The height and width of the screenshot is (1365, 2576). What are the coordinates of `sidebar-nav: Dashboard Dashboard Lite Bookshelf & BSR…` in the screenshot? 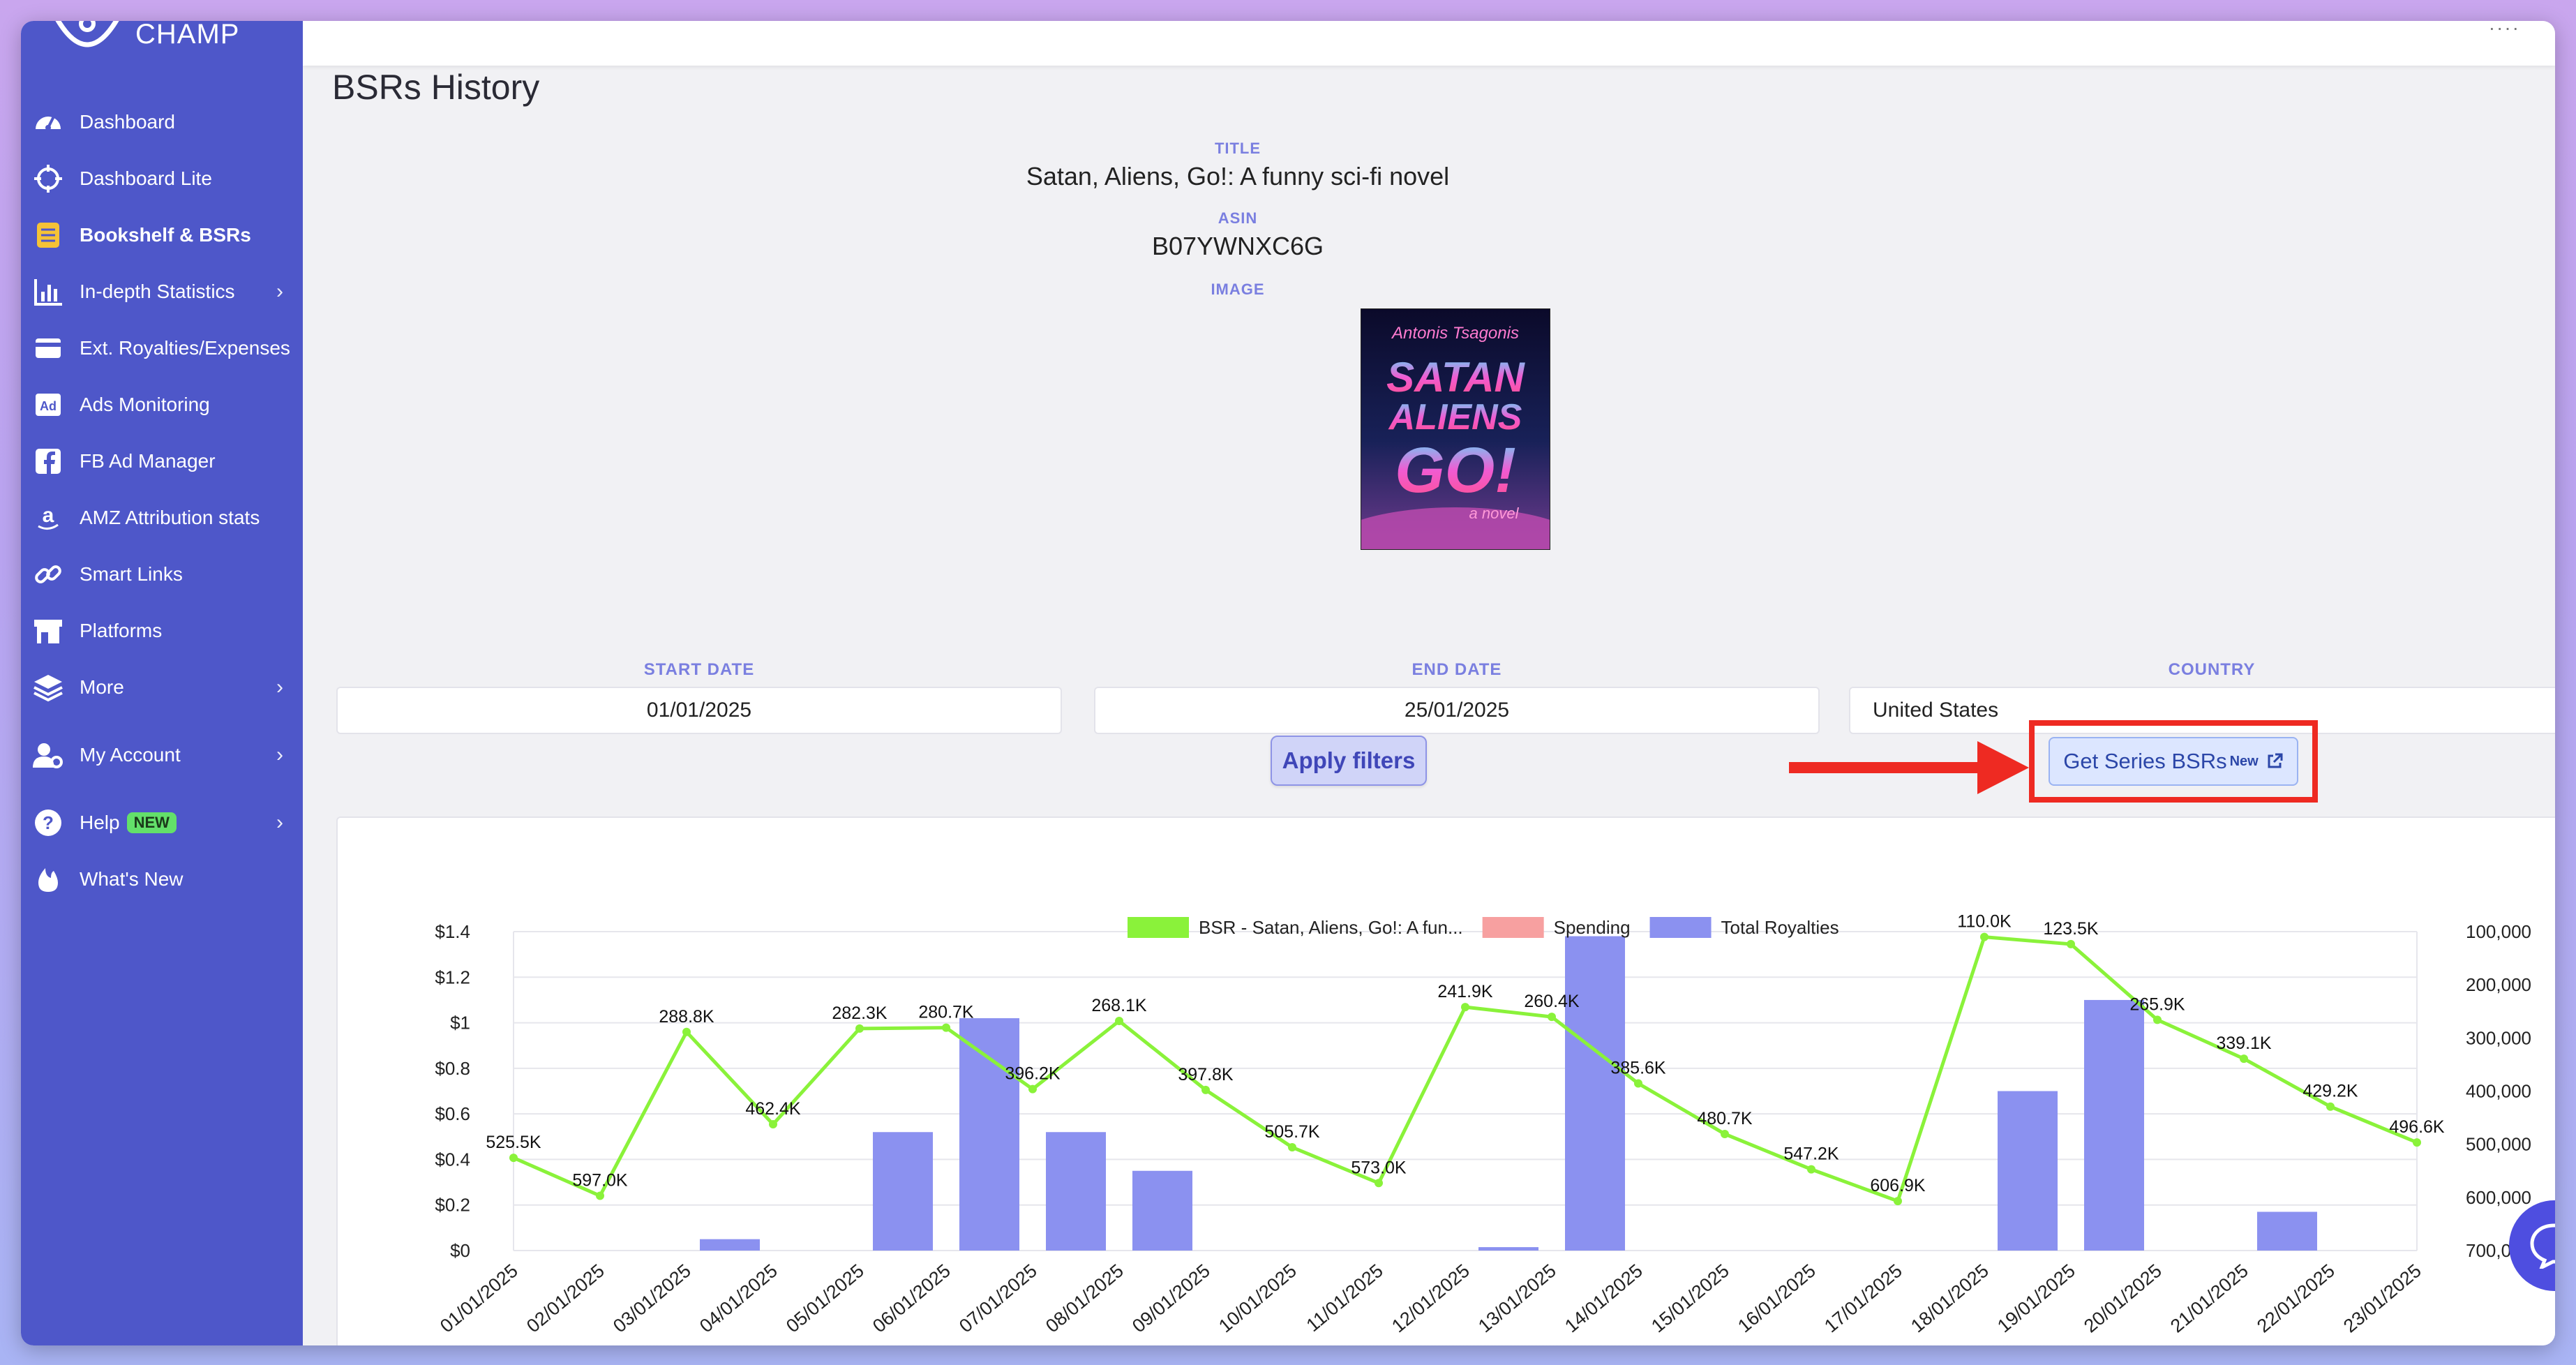 It's located at (162, 500).